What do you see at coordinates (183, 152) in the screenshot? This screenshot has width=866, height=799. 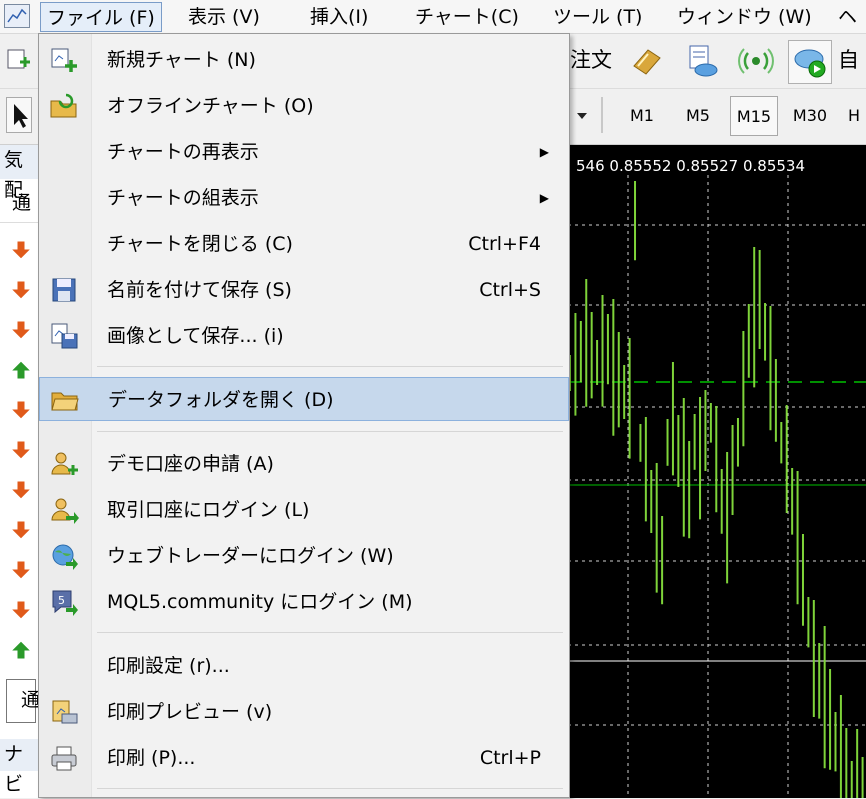 I see `menu-item-label: チャートの再表示` at bounding box center [183, 152].